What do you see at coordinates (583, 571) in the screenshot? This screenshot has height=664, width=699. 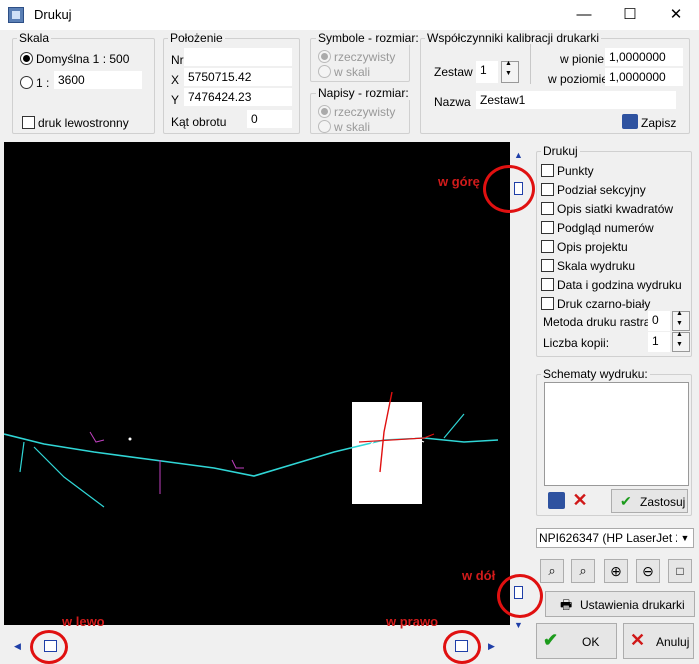 I see `zoom-extent-icon: ⌕` at bounding box center [583, 571].